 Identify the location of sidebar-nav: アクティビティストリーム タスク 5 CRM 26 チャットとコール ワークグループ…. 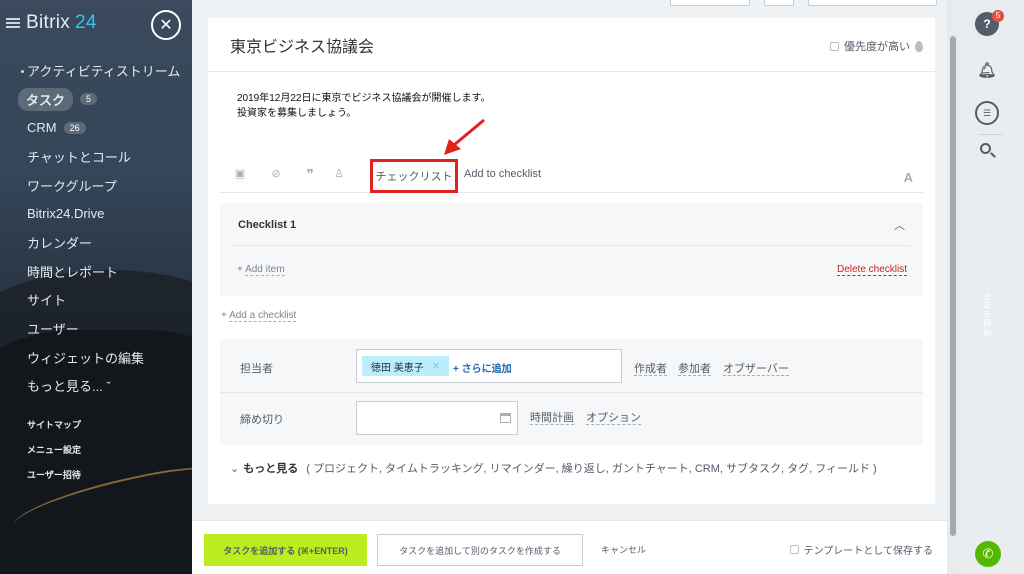
(96, 228).